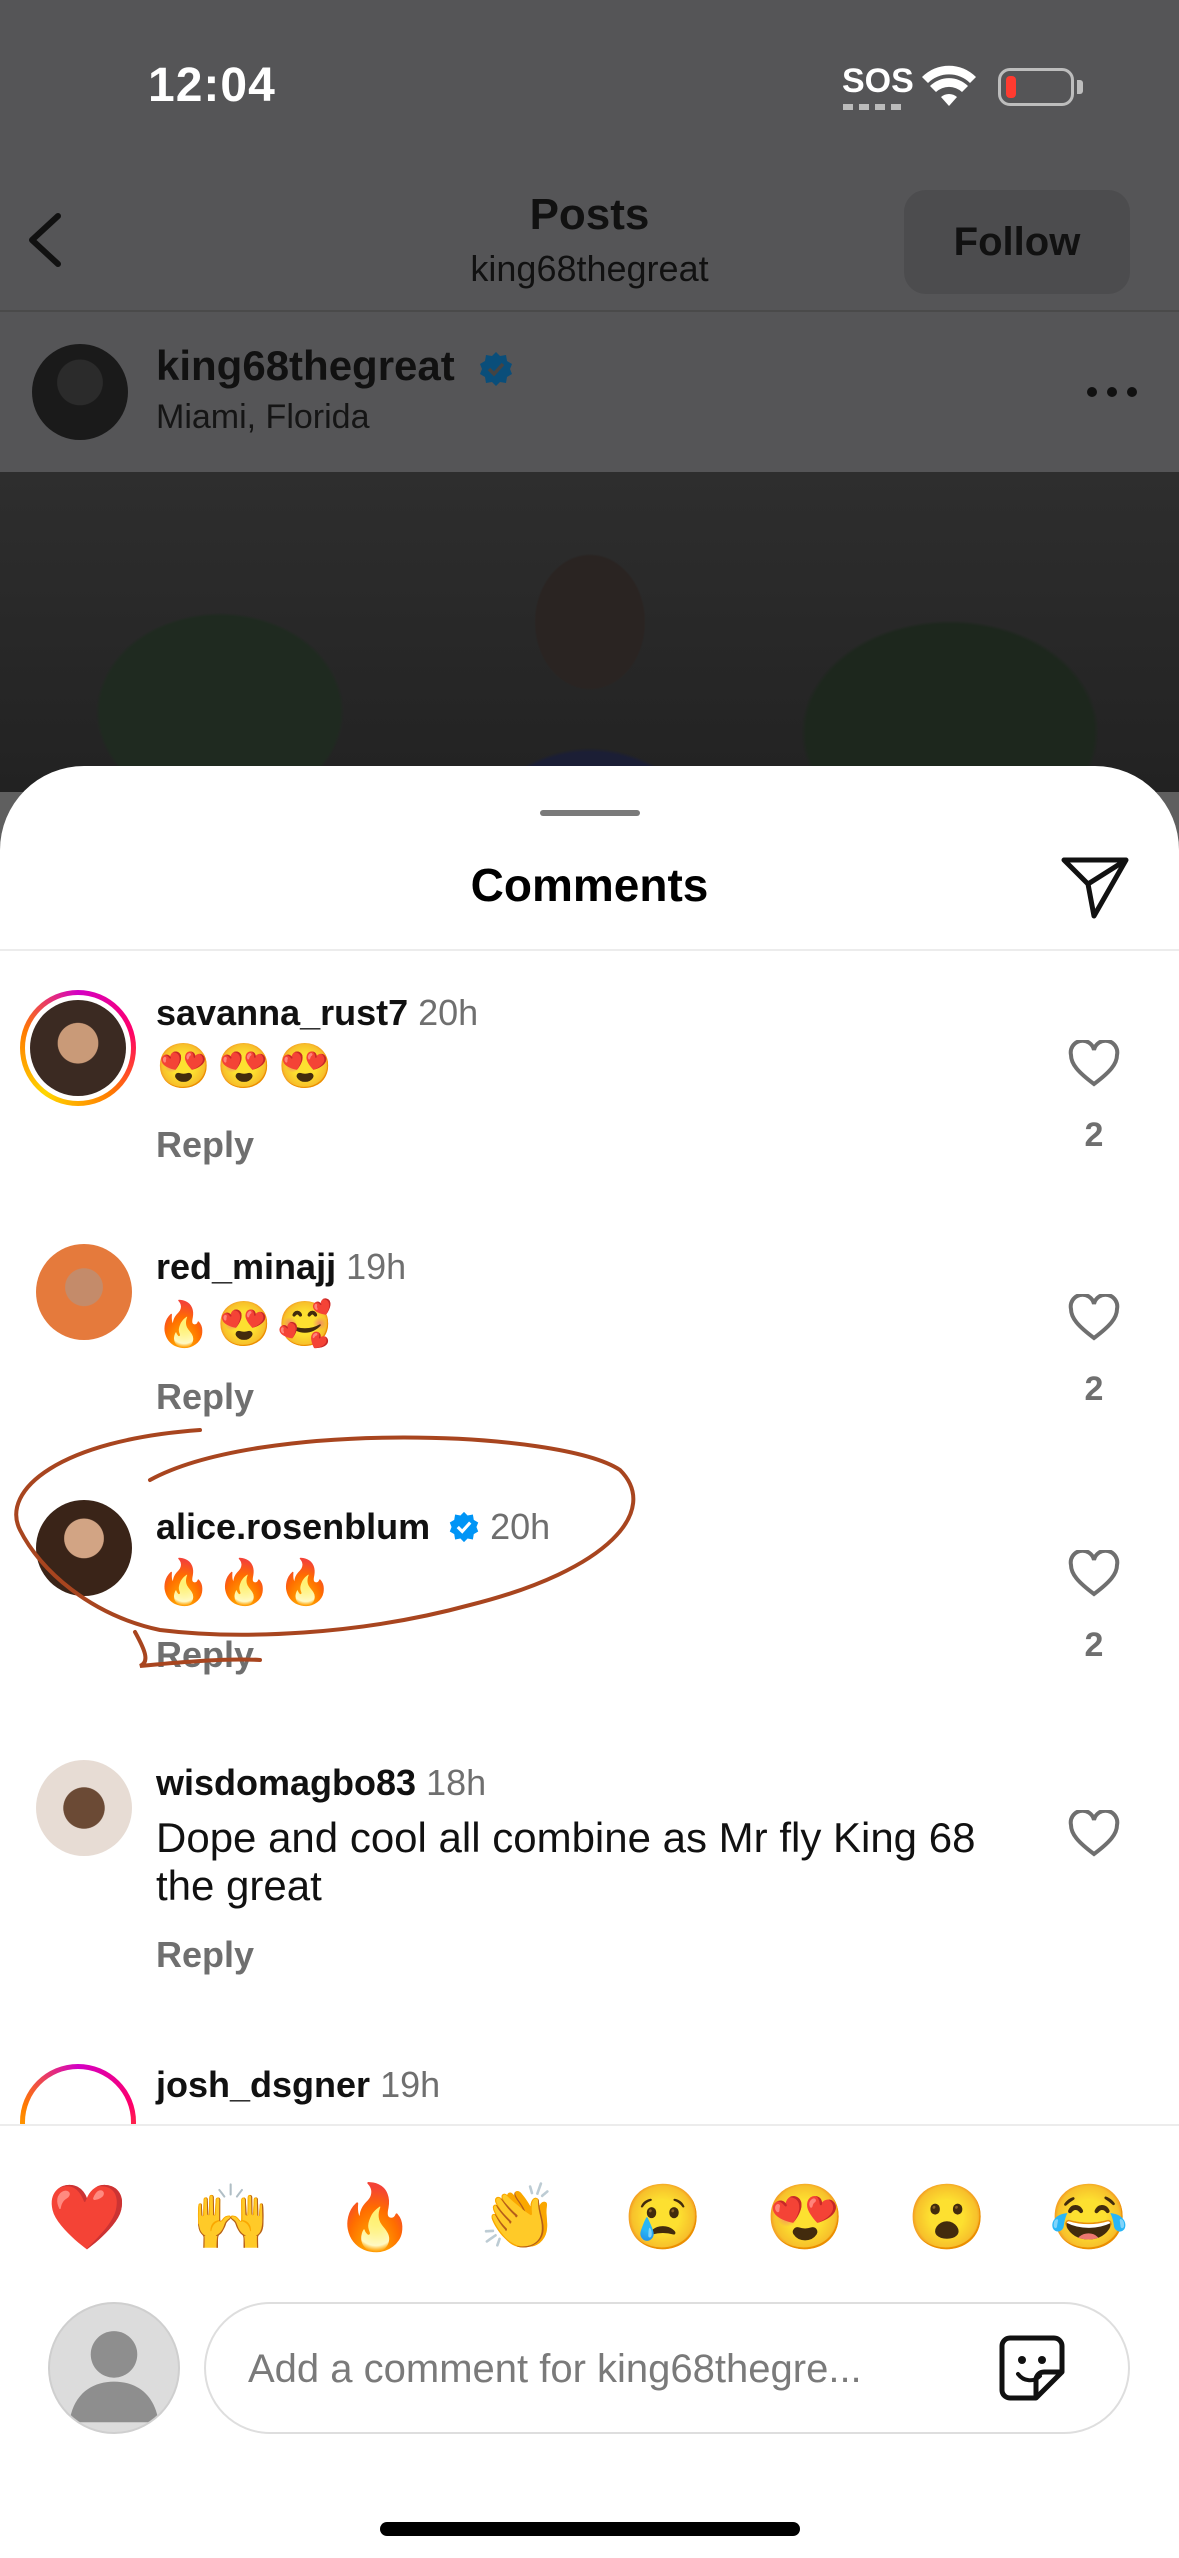 The image size is (1179, 2558). Describe the element at coordinates (247, 1066) in the screenshot. I see `comment-text: 😍😍😍` at that location.